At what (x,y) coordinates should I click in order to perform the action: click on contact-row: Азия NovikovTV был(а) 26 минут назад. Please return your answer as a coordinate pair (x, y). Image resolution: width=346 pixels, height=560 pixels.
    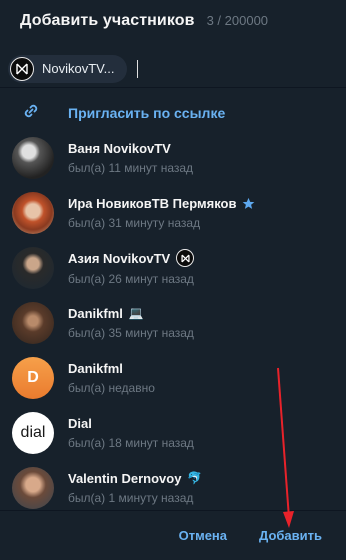
    Looking at the image, I should click on (173, 267).